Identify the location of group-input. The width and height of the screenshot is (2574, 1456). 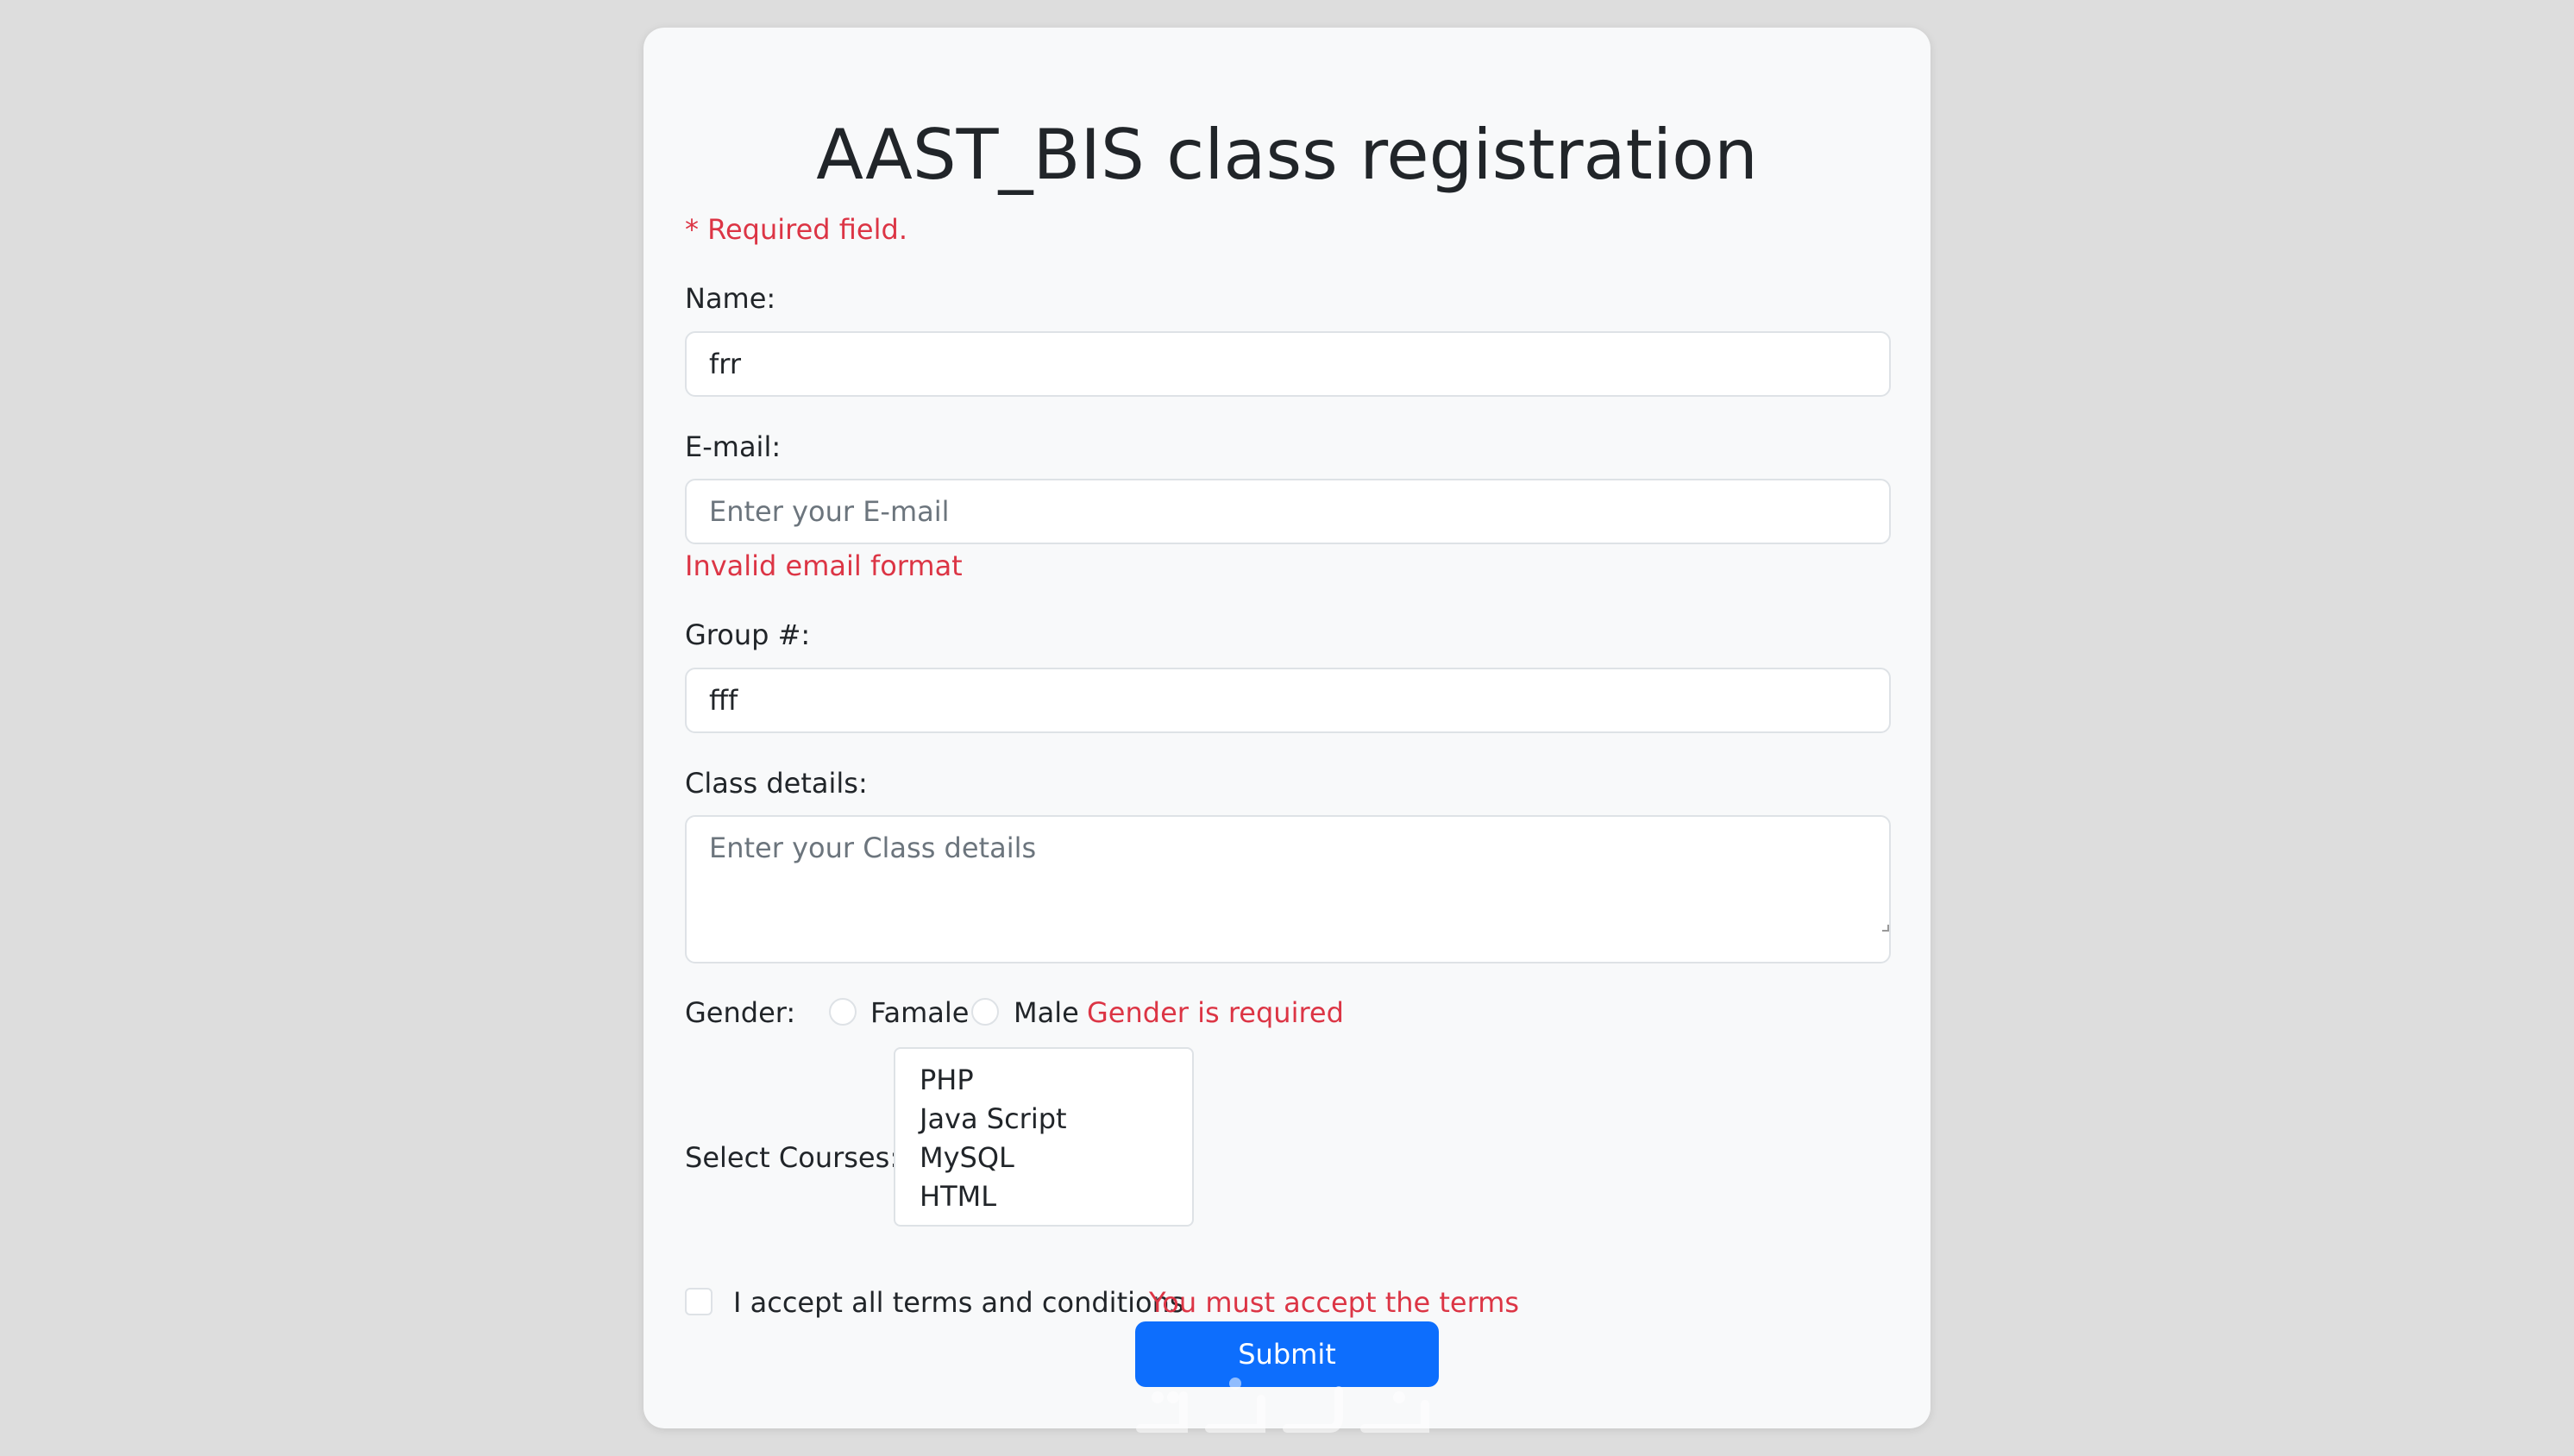
(1288, 701).